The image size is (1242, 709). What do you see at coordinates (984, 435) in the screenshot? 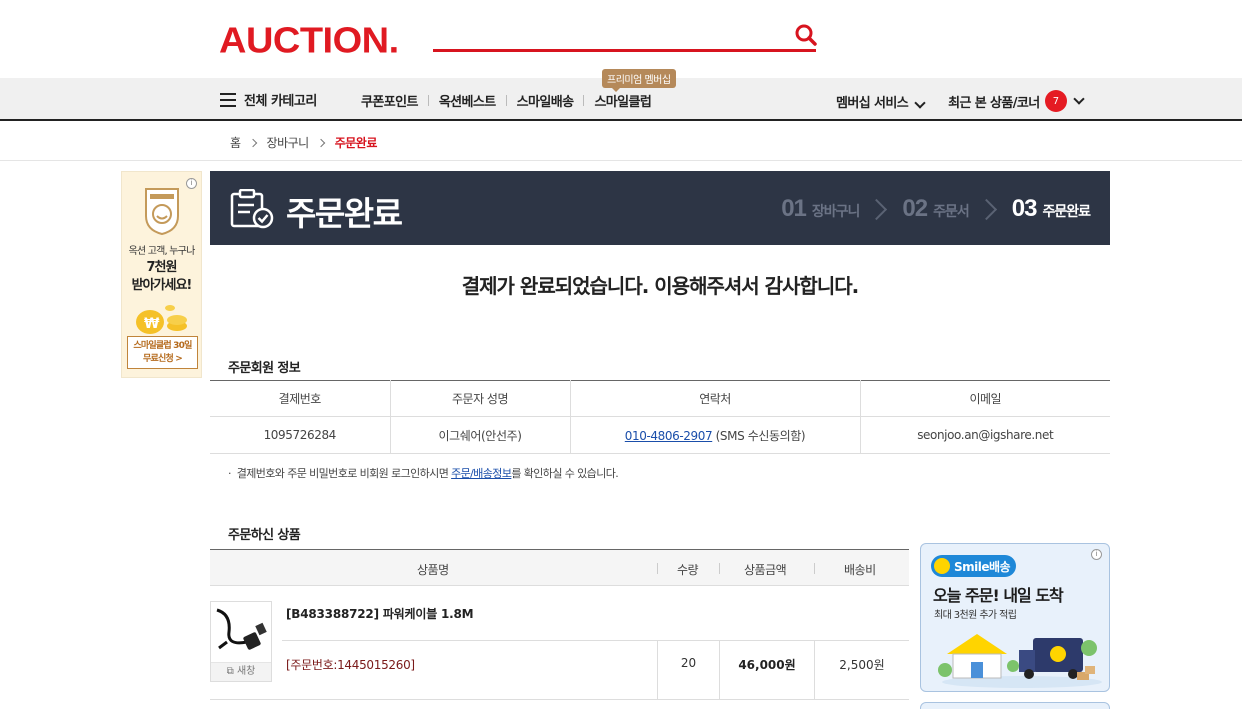
I see `email-value: seonjoo.an@igshare.net` at bounding box center [984, 435].